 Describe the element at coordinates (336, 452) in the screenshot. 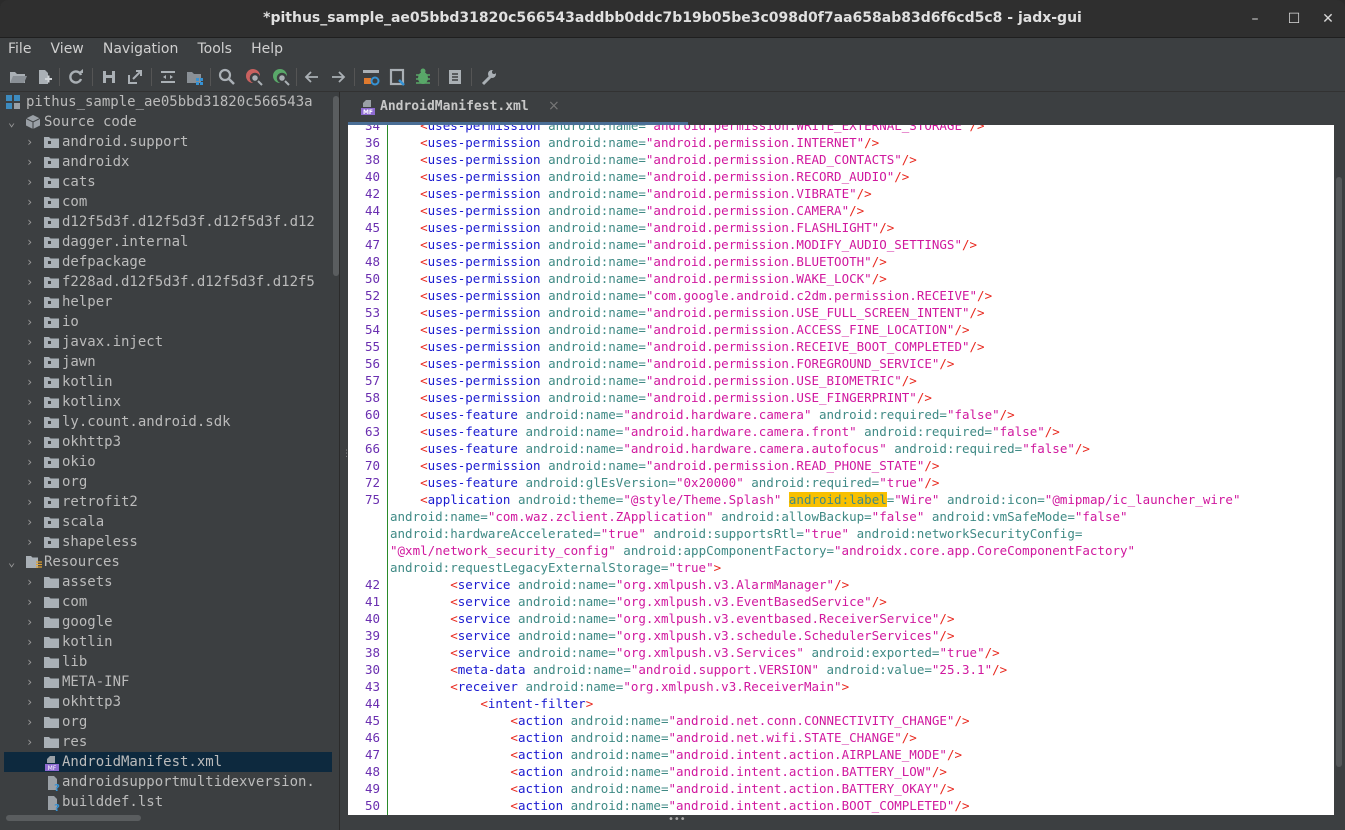

I see `tree-vertical-scrollbar` at that location.